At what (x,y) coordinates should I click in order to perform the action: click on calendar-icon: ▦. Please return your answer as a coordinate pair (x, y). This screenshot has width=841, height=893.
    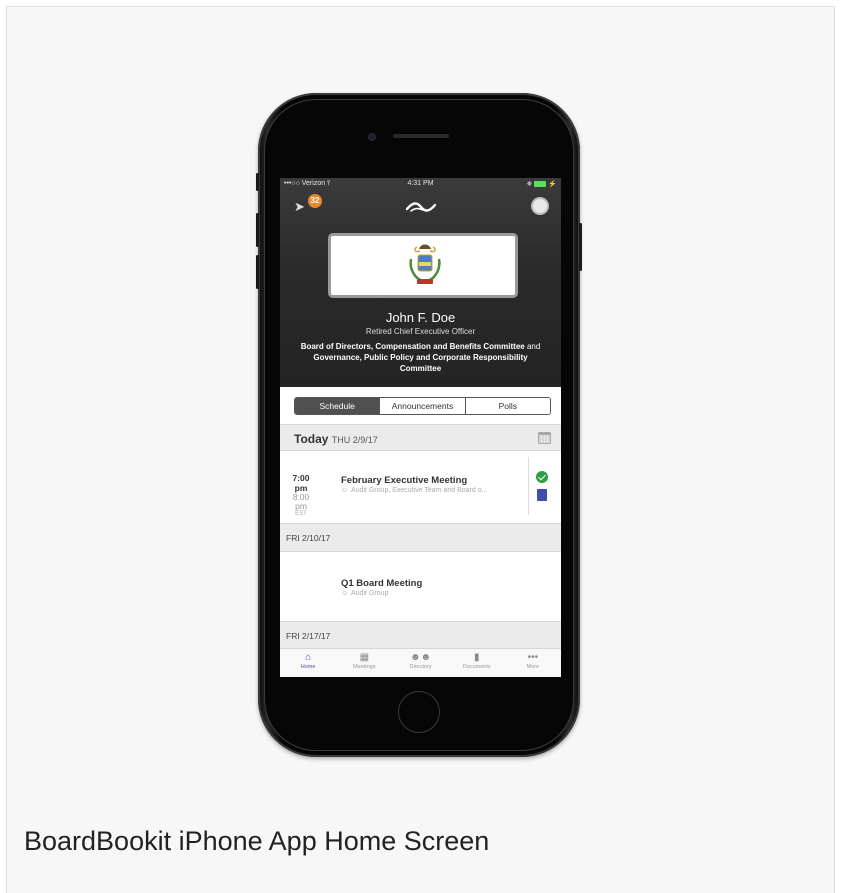
    Looking at the image, I should click on (364, 657).